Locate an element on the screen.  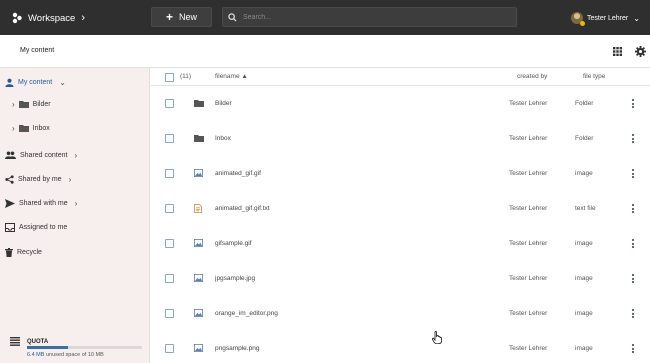
sidebar-item-label: Shared by me is located at coordinates (40, 179).